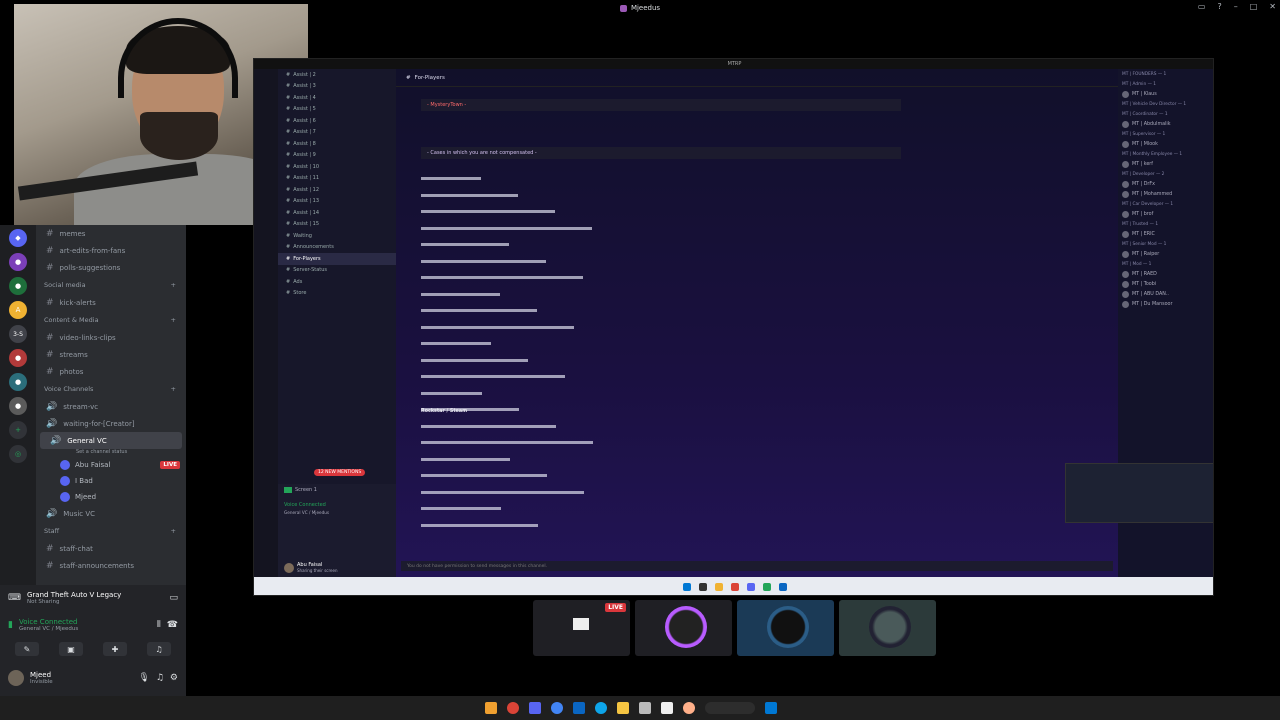 The width and height of the screenshot is (1280, 720). What do you see at coordinates (52, 531) in the screenshot?
I see `category-label: Staff` at bounding box center [52, 531].